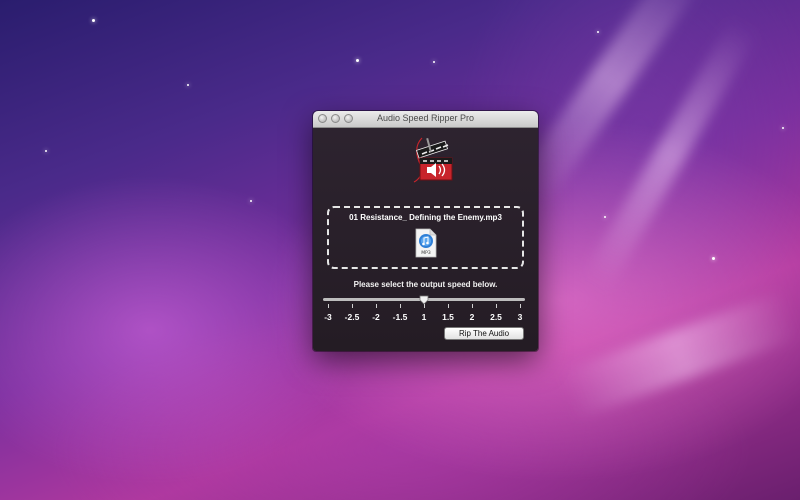 This screenshot has height=500, width=800. I want to click on title-bar: Audio Speed Ripper Pro, so click(425, 119).